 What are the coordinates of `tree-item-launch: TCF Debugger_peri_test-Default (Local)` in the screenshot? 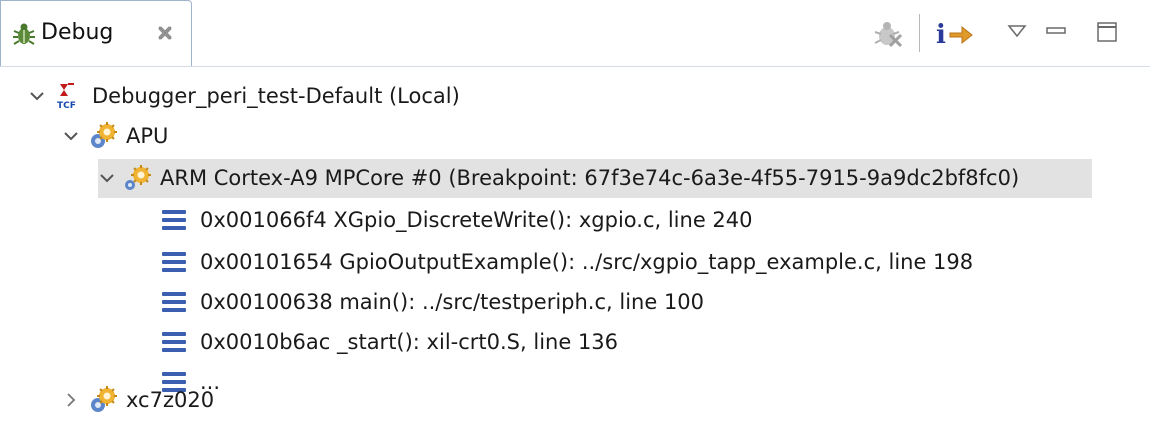 It's located at (575, 96).